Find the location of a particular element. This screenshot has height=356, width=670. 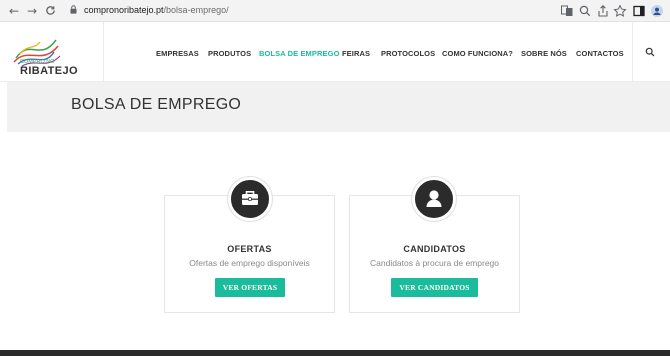

reload-button is located at coordinates (50, 11).